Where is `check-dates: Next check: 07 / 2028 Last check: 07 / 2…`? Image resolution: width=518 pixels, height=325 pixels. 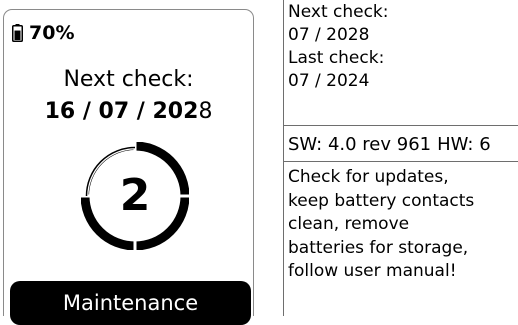
check-dates: Next check: 07 / 2028 Last check: 07 / 2… is located at coordinates (401, 47).